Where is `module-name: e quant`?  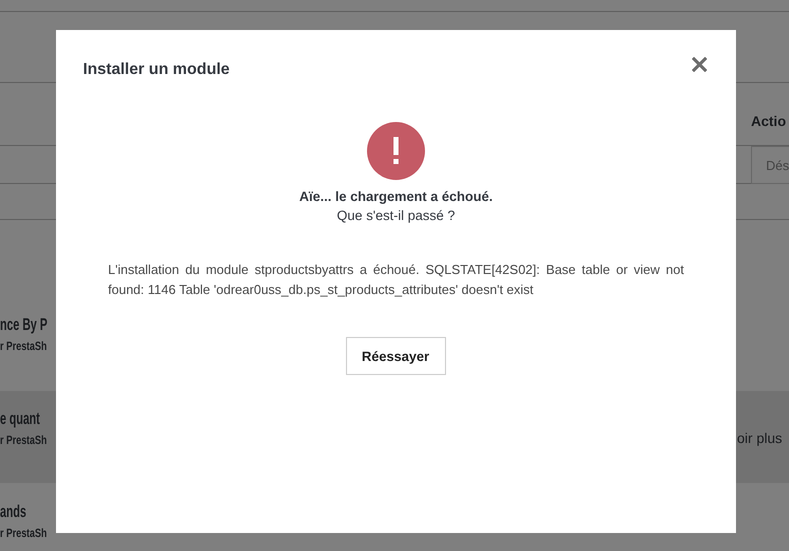
module-name: e quant is located at coordinates (20, 419).